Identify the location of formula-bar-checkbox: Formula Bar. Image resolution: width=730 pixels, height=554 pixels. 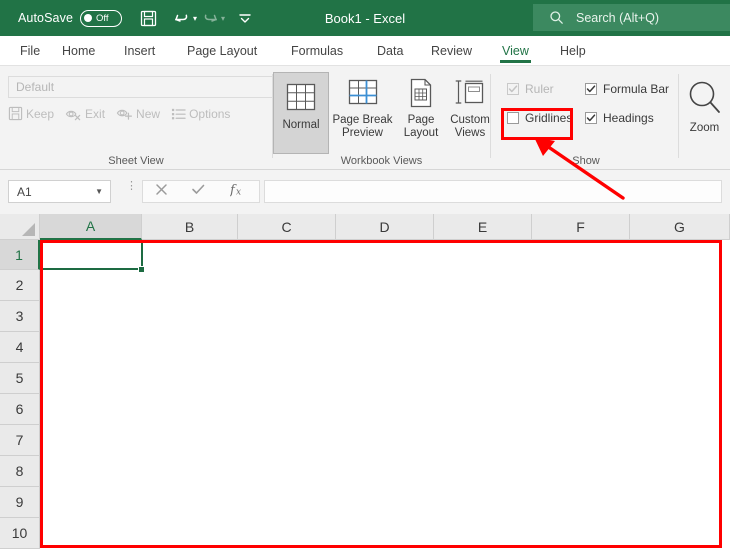
(627, 89).